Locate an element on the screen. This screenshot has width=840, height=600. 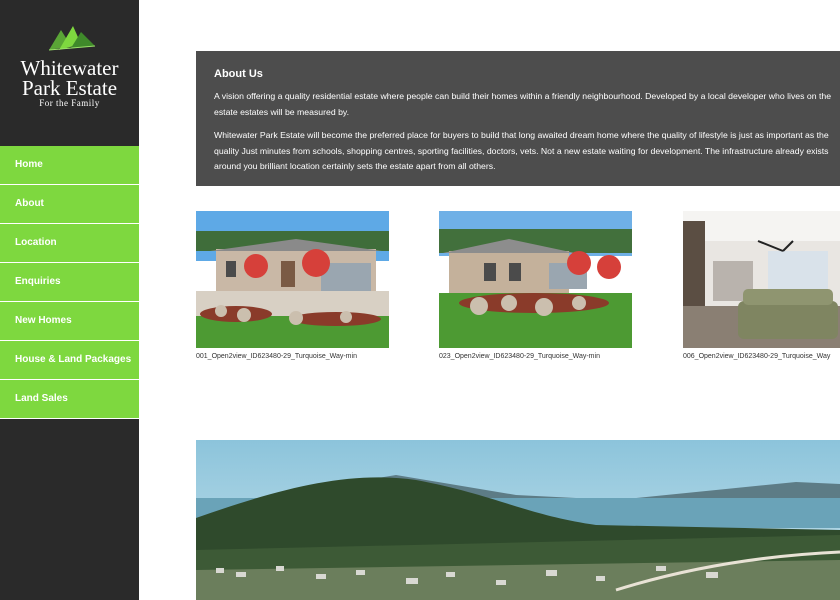
nav-item-new-homes: New Homes is located at coordinates (69, 321).